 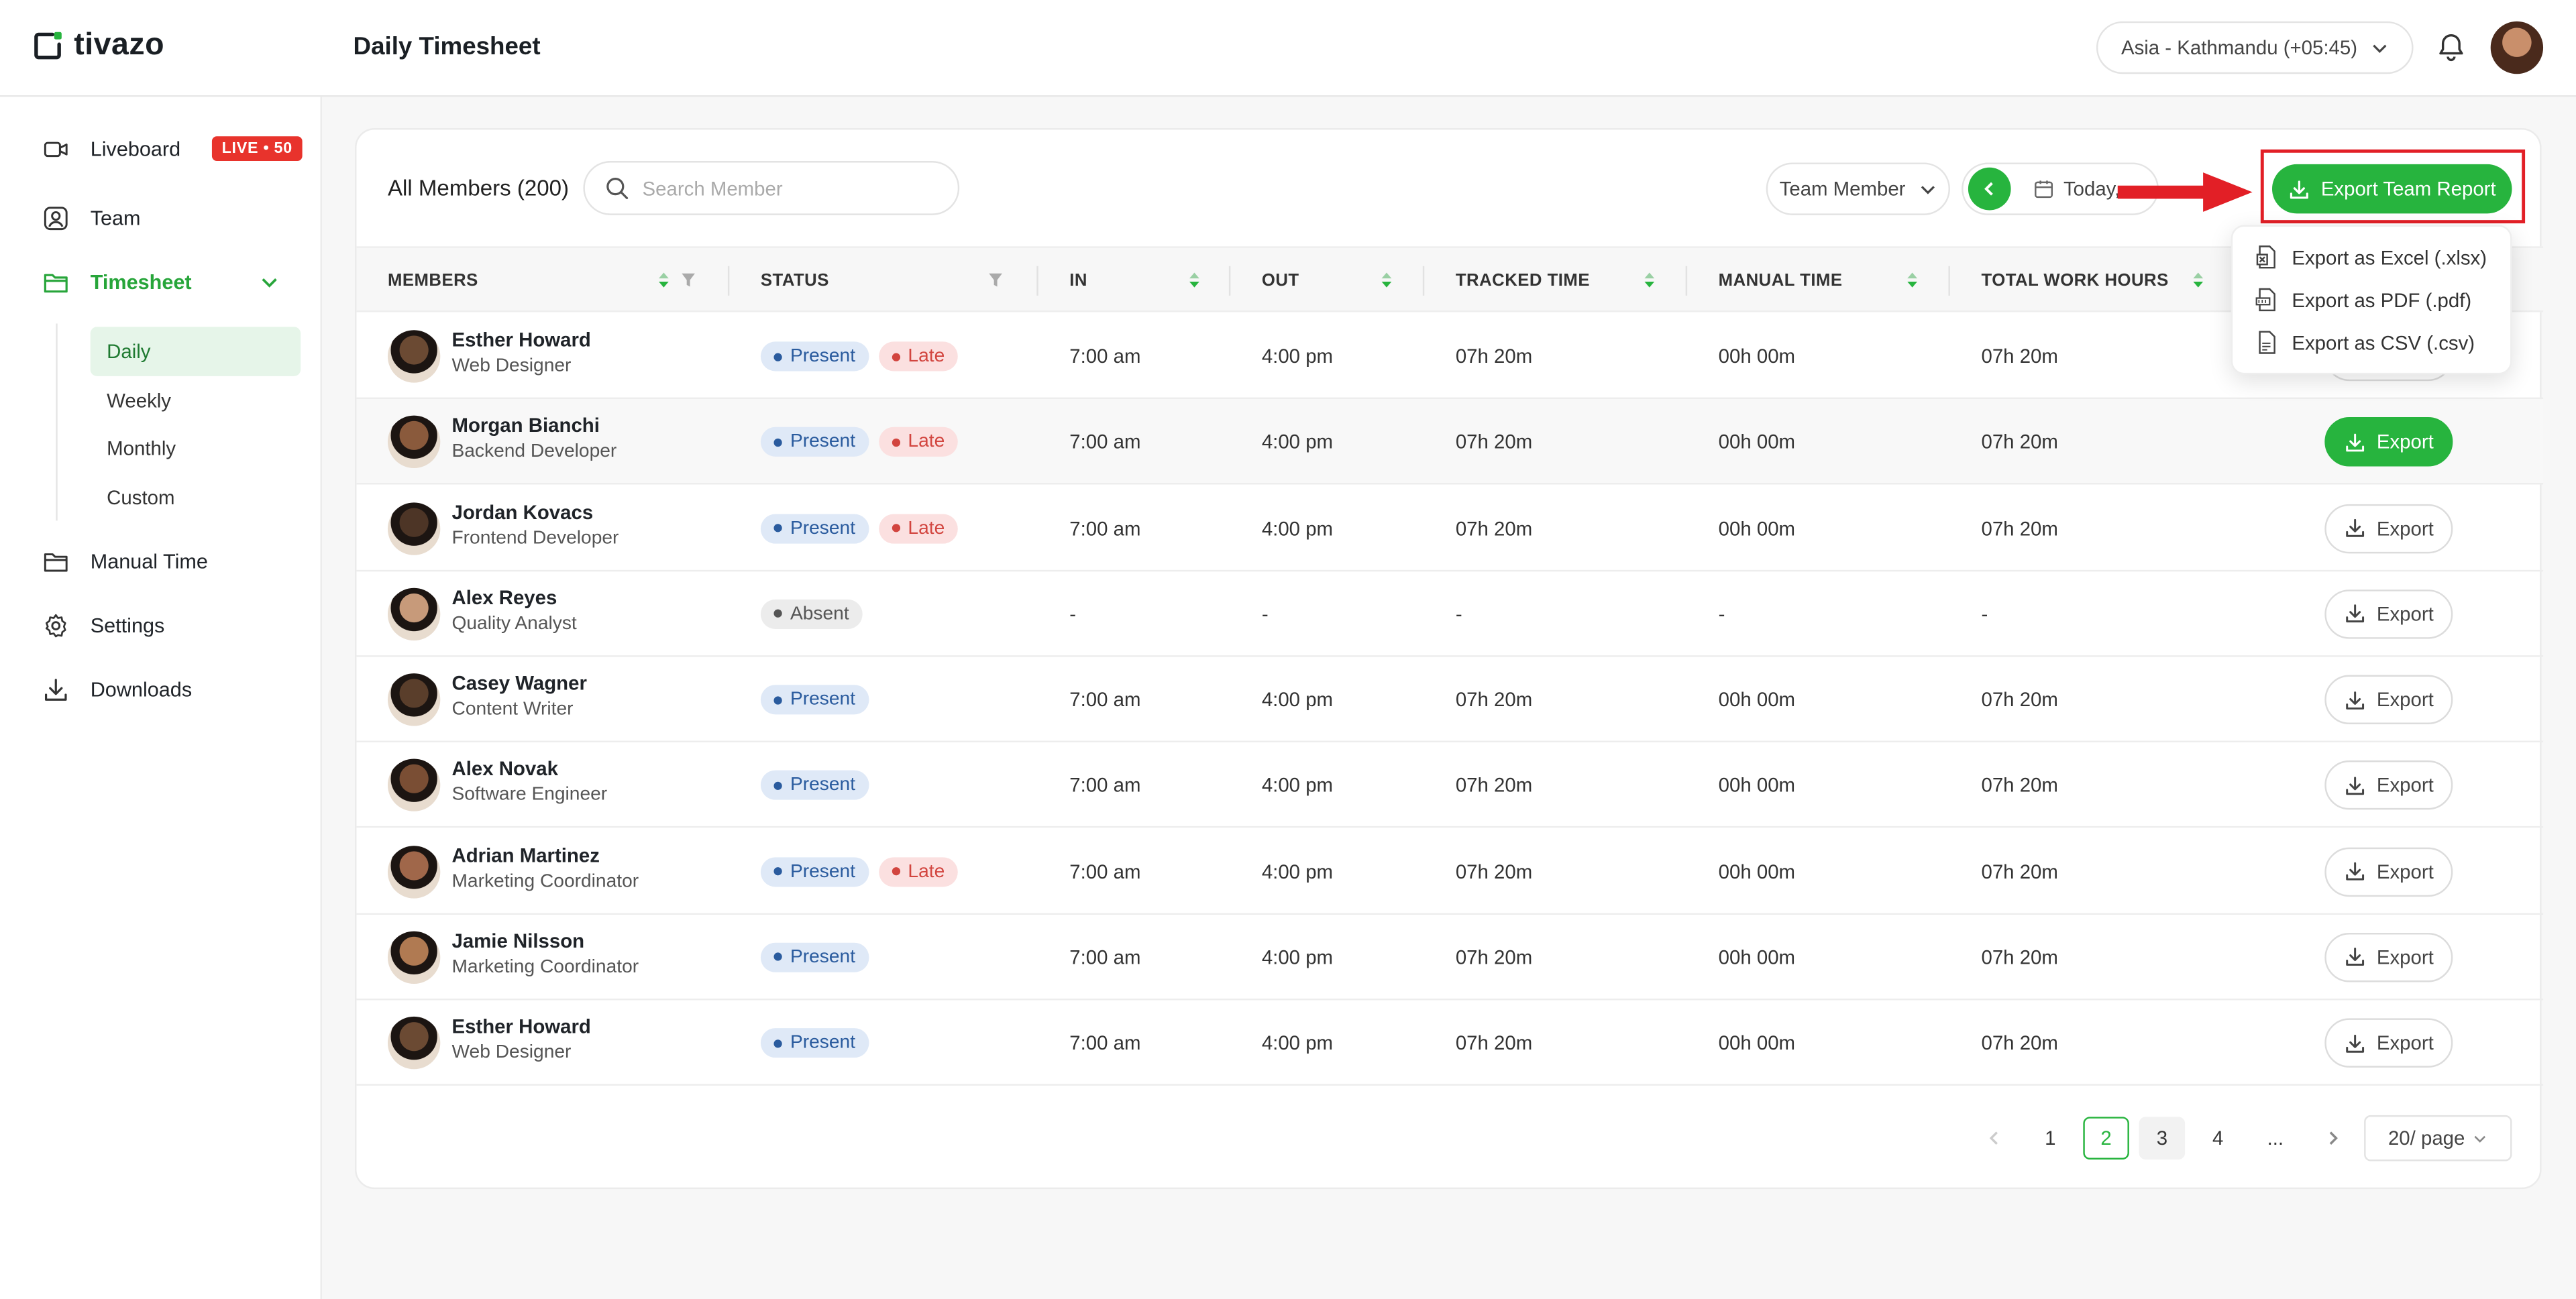 I want to click on bell-icon, so click(x=2450, y=48).